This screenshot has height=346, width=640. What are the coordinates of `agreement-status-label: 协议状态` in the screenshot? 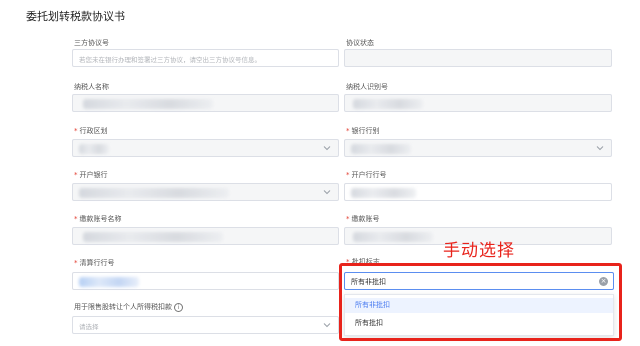 It's located at (360, 43).